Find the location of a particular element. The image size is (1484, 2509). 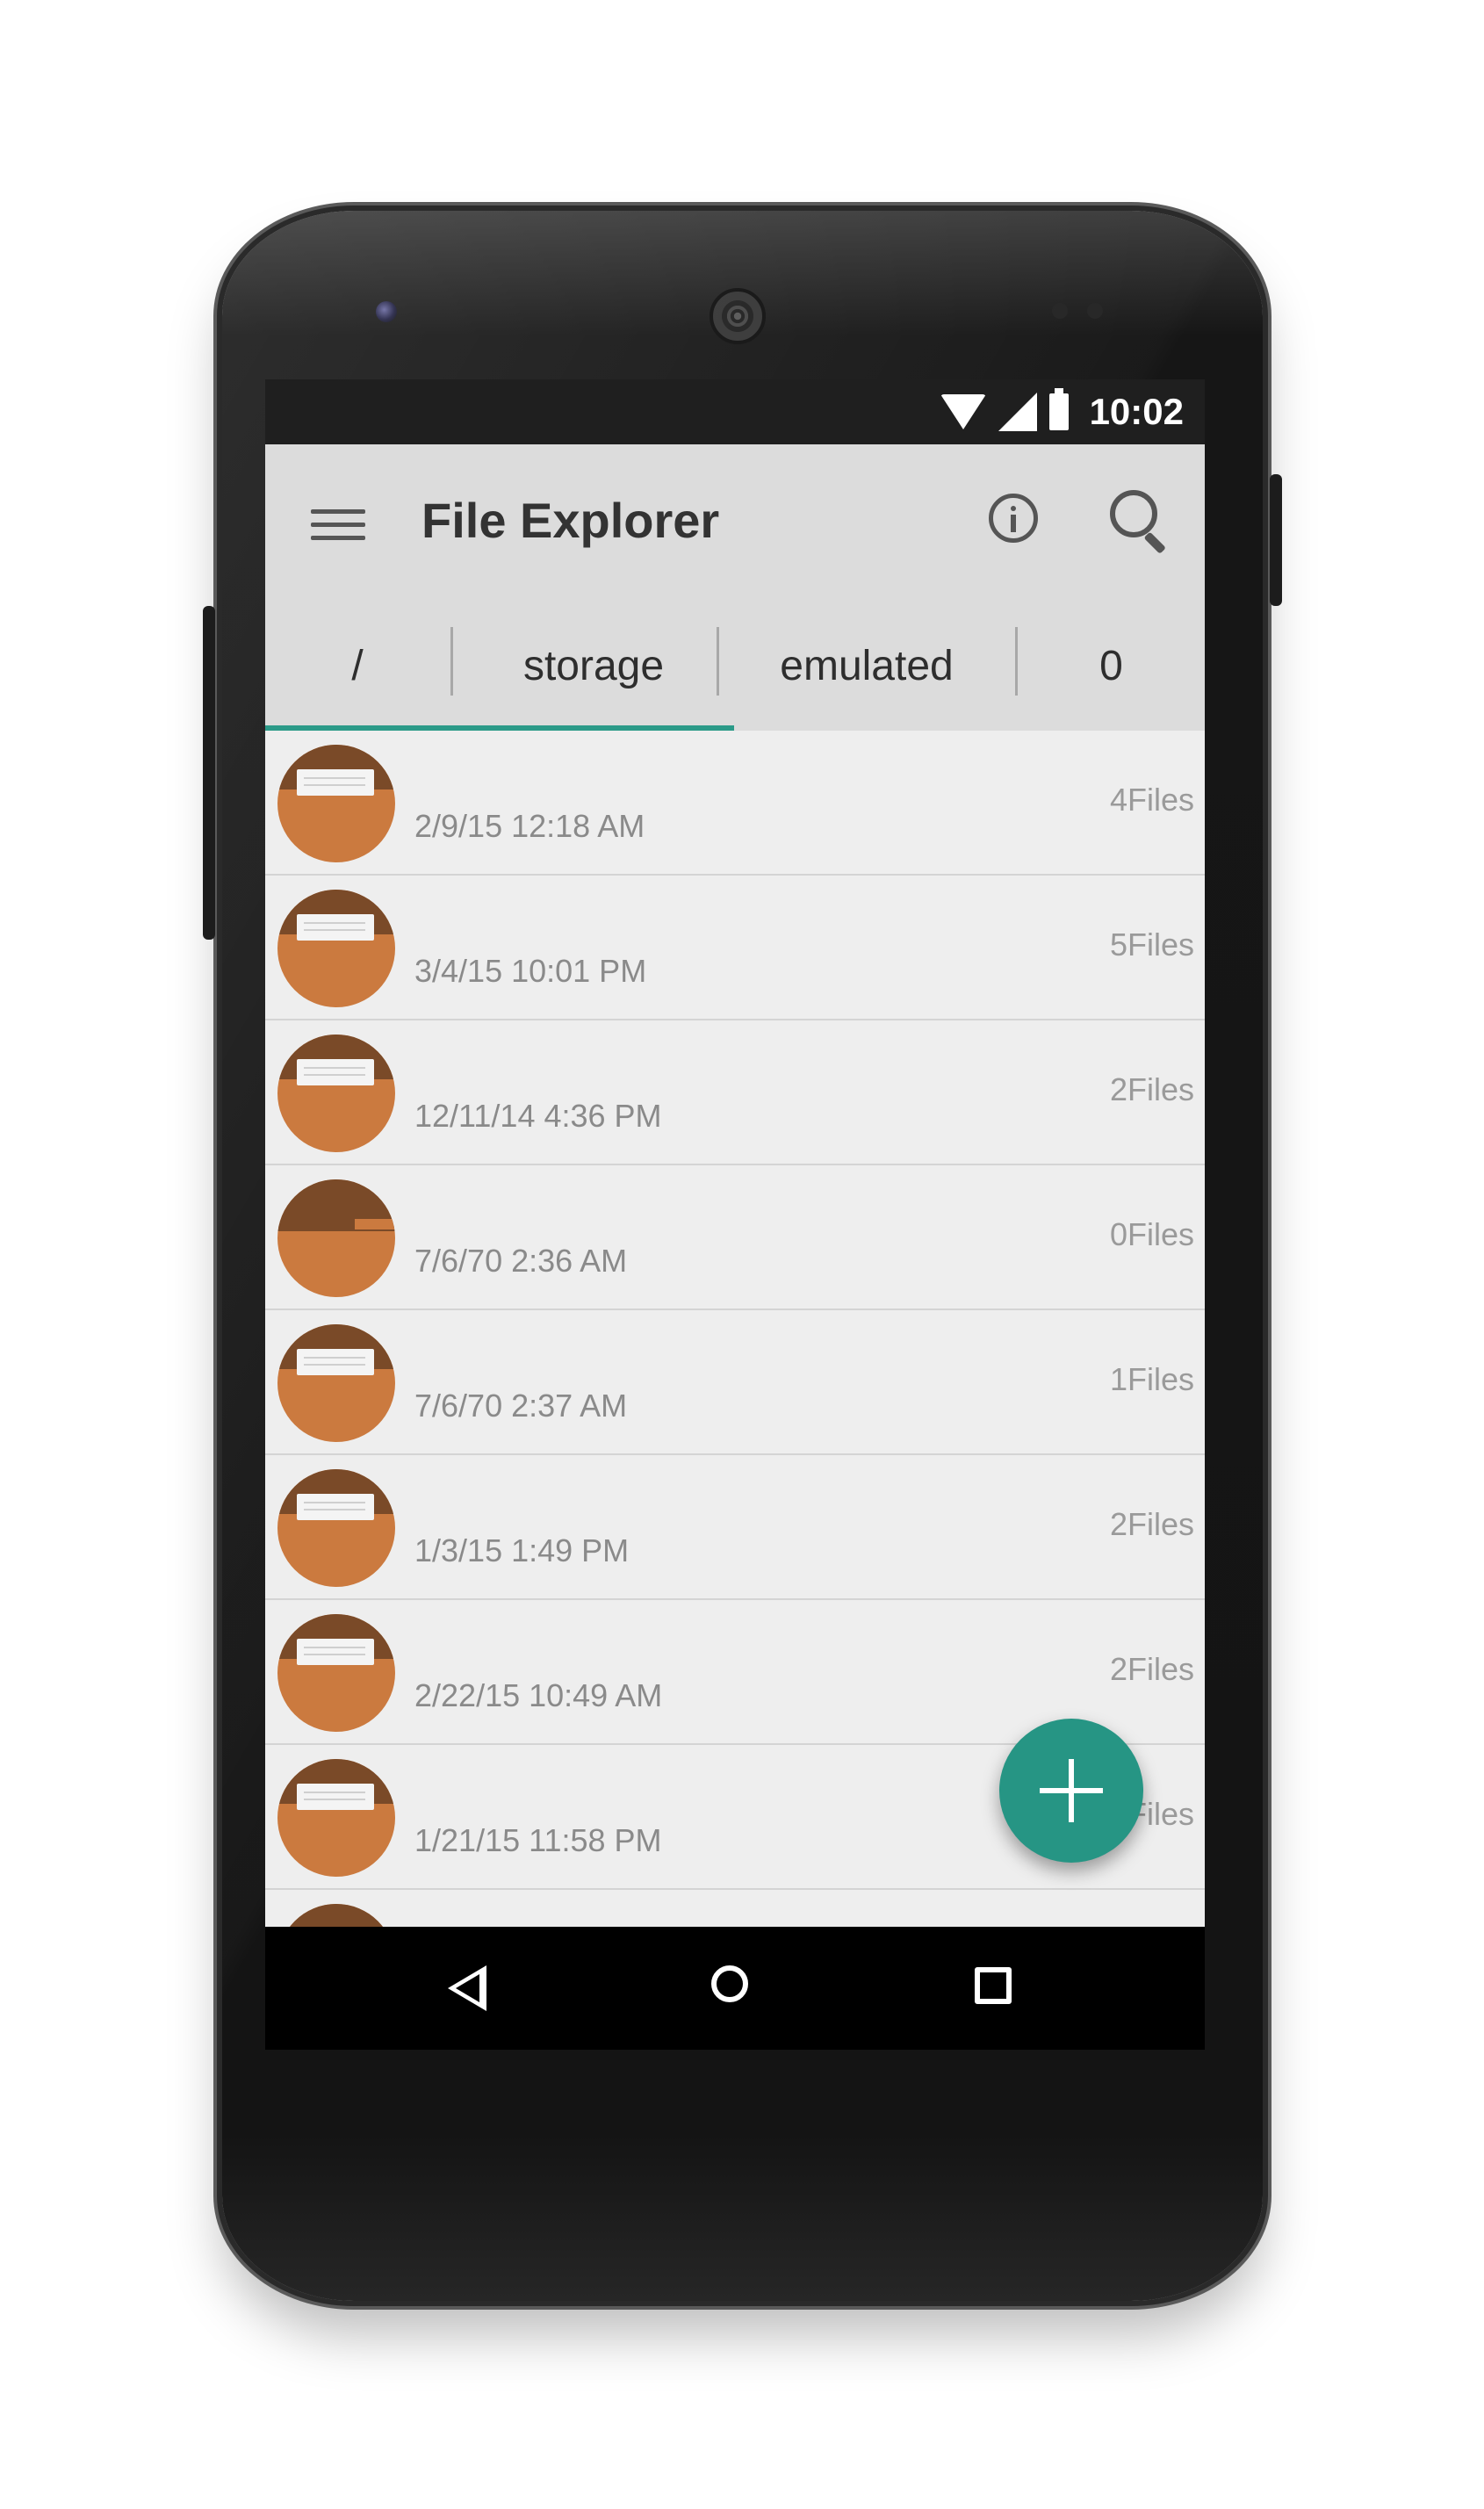

app-title: File Explorer is located at coordinates (570, 520).